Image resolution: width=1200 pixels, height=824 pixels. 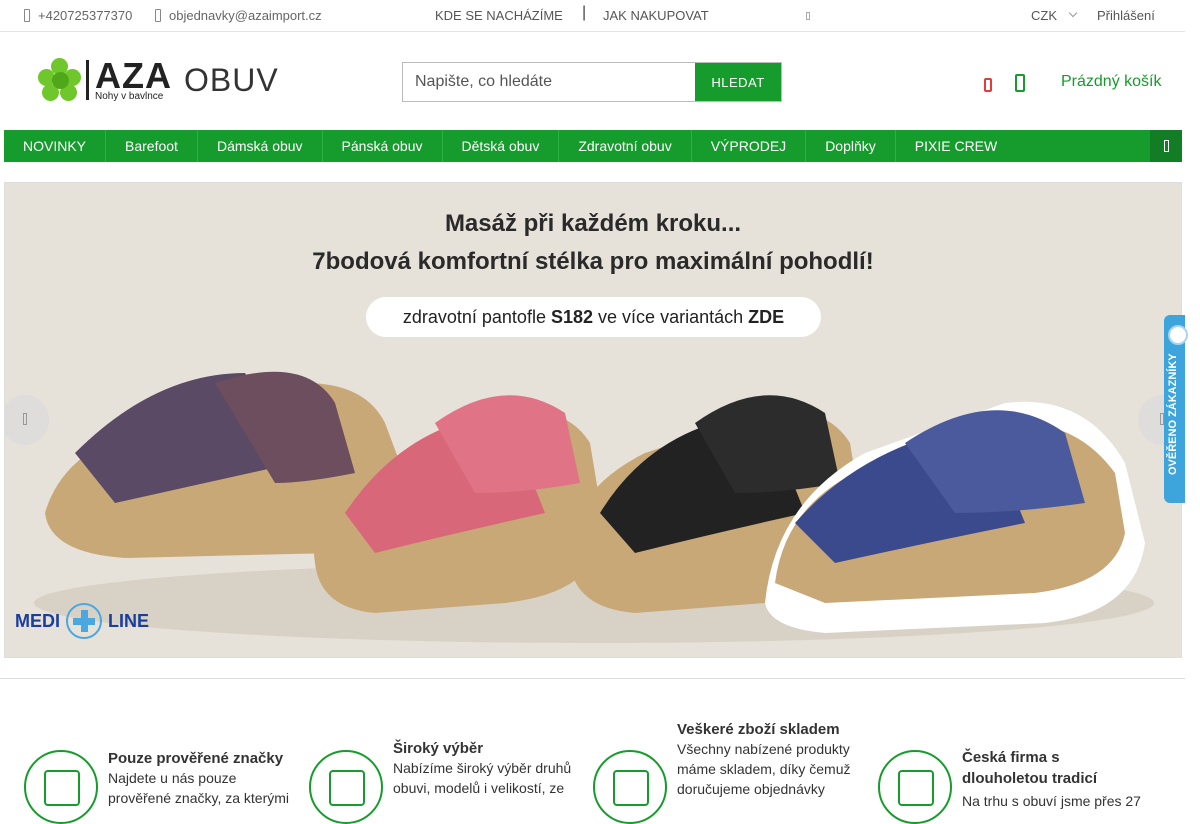 What do you see at coordinates (758, 729) in the screenshot?
I see `feature-title: Veškeré zboží skladem` at bounding box center [758, 729].